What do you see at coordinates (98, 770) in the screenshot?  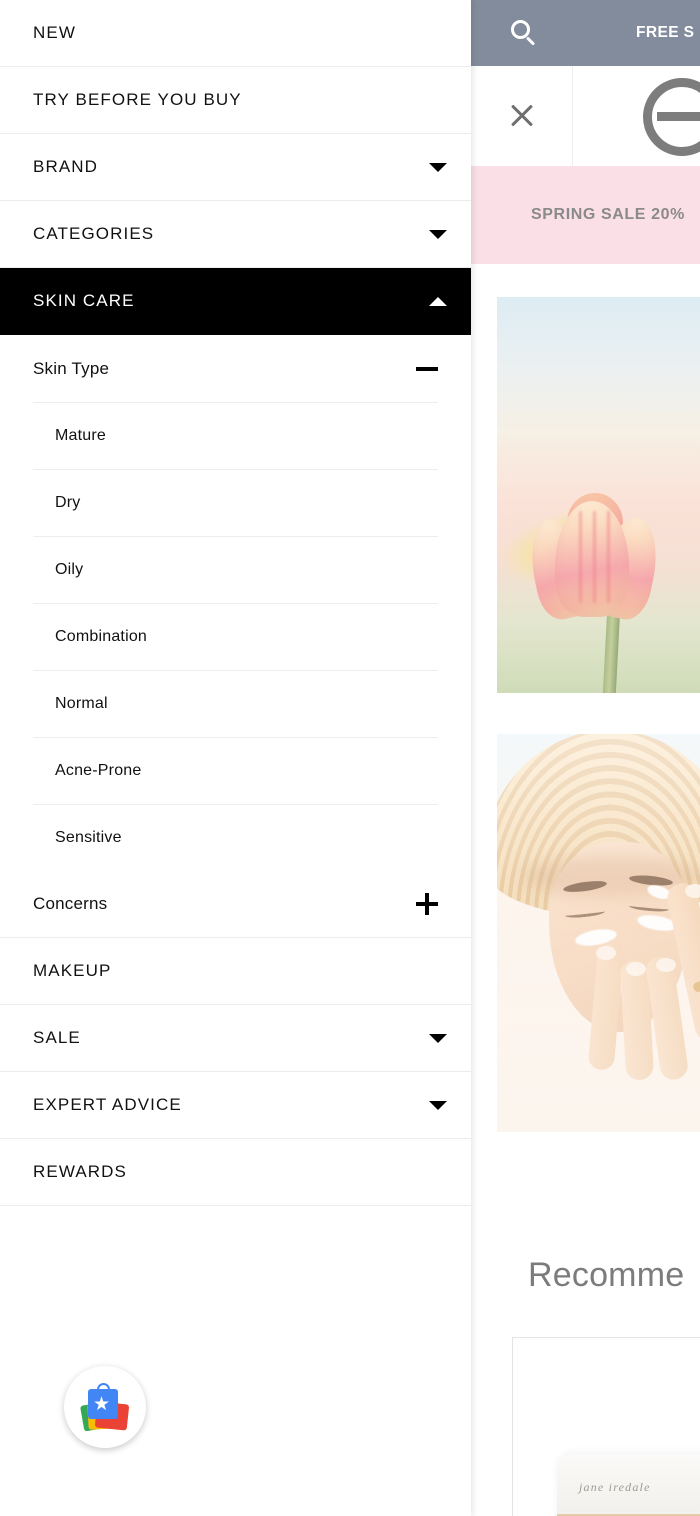 I see `sub-item-label: Acne-Prone` at bounding box center [98, 770].